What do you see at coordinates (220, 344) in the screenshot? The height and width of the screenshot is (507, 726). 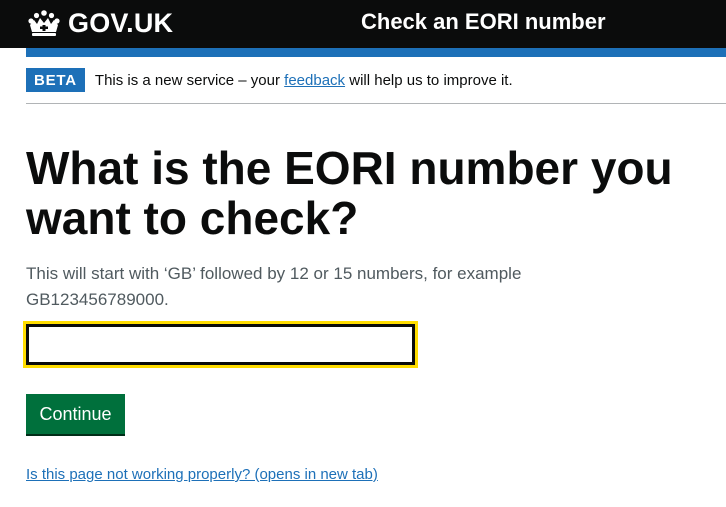 I see `eori-input` at bounding box center [220, 344].